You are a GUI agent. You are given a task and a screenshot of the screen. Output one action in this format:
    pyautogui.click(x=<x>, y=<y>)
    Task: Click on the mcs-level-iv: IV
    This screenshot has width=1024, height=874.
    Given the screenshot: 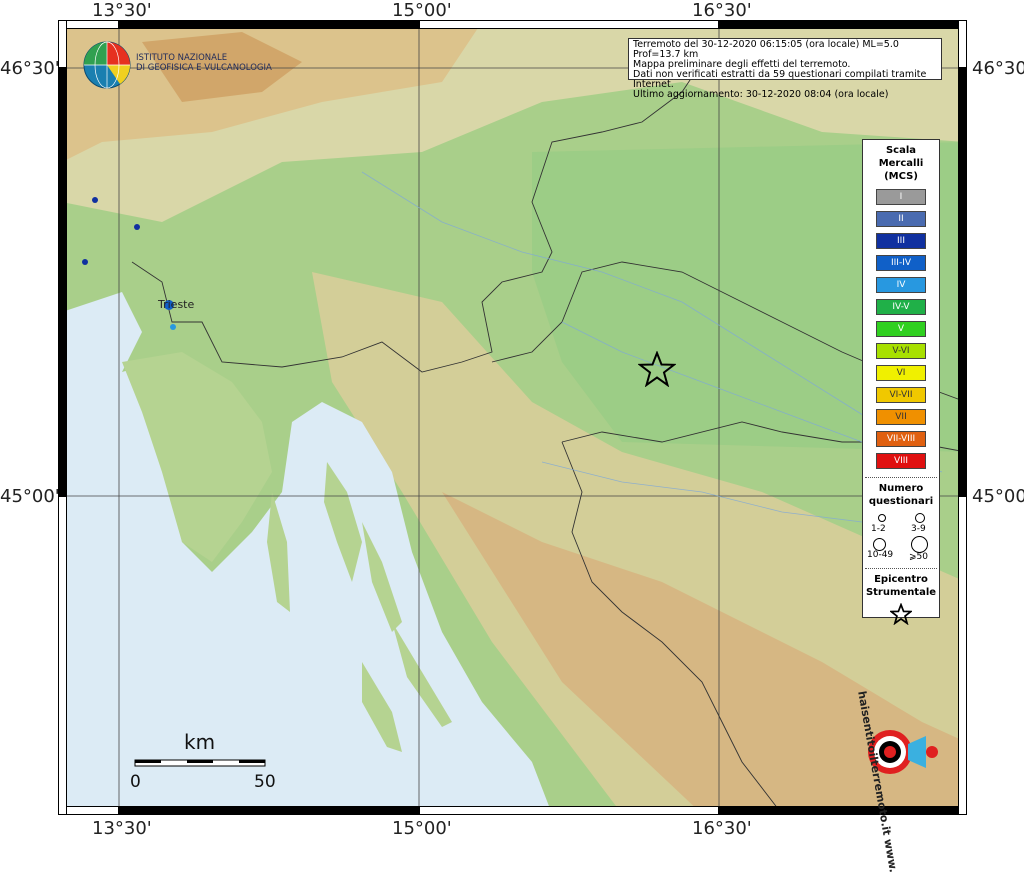 What is the action you would take?
    pyautogui.click(x=901, y=285)
    